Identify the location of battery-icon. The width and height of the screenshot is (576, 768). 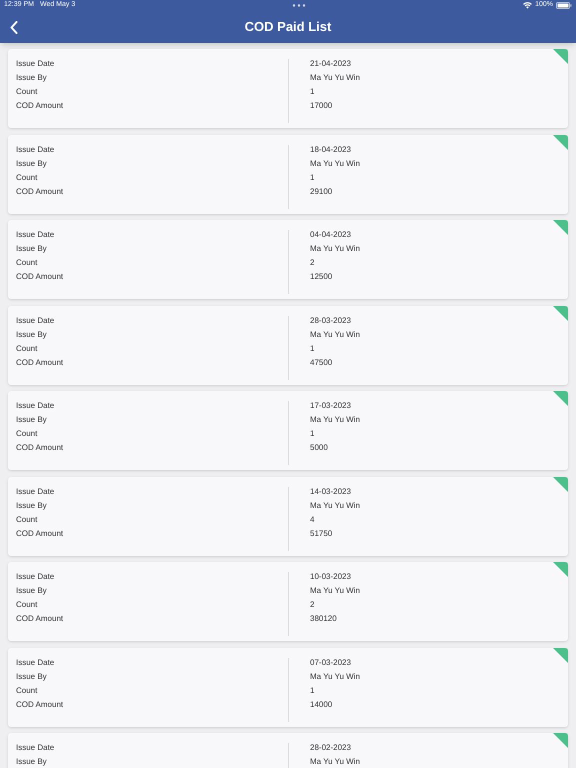
(564, 5).